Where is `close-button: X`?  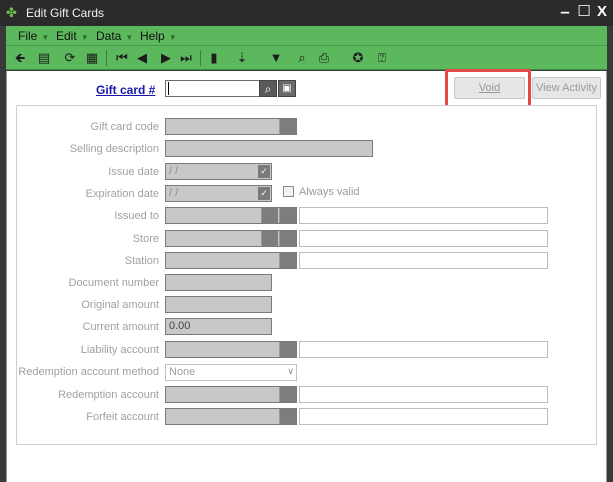
close-button: X is located at coordinates (602, 12).